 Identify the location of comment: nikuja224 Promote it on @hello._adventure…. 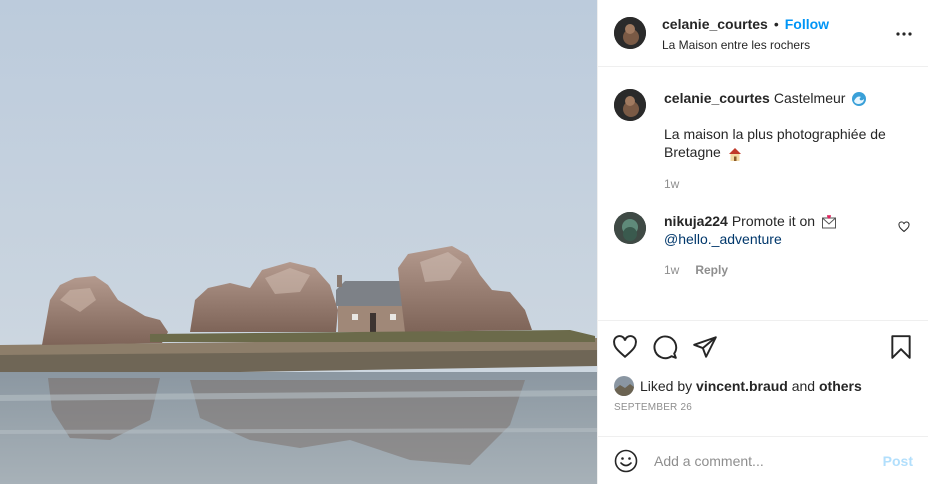
(763, 245).